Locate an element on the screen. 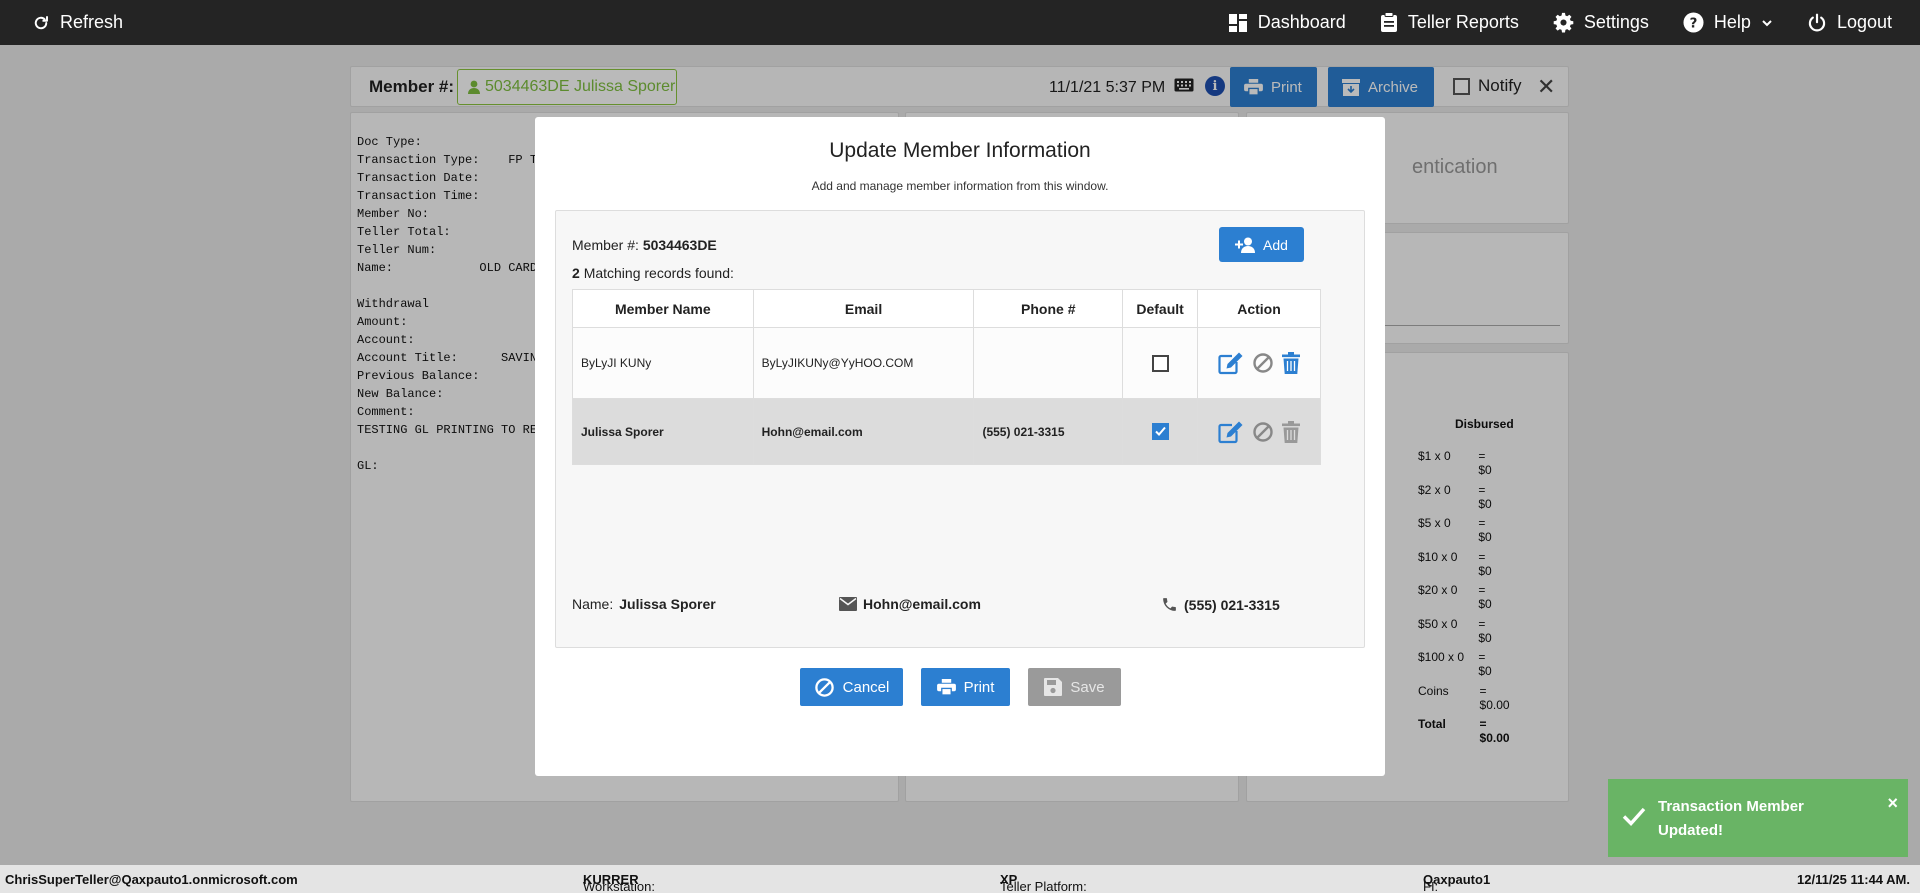 This screenshot has width=1920, height=893. matching-records: 2 Matching records found: is located at coordinates (653, 273).